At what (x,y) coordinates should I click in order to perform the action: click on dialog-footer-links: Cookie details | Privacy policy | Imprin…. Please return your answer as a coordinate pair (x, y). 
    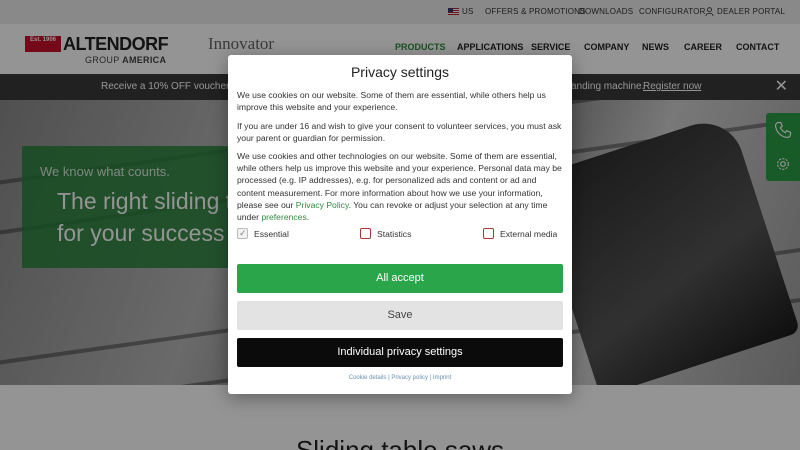
    Looking at the image, I should click on (400, 378).